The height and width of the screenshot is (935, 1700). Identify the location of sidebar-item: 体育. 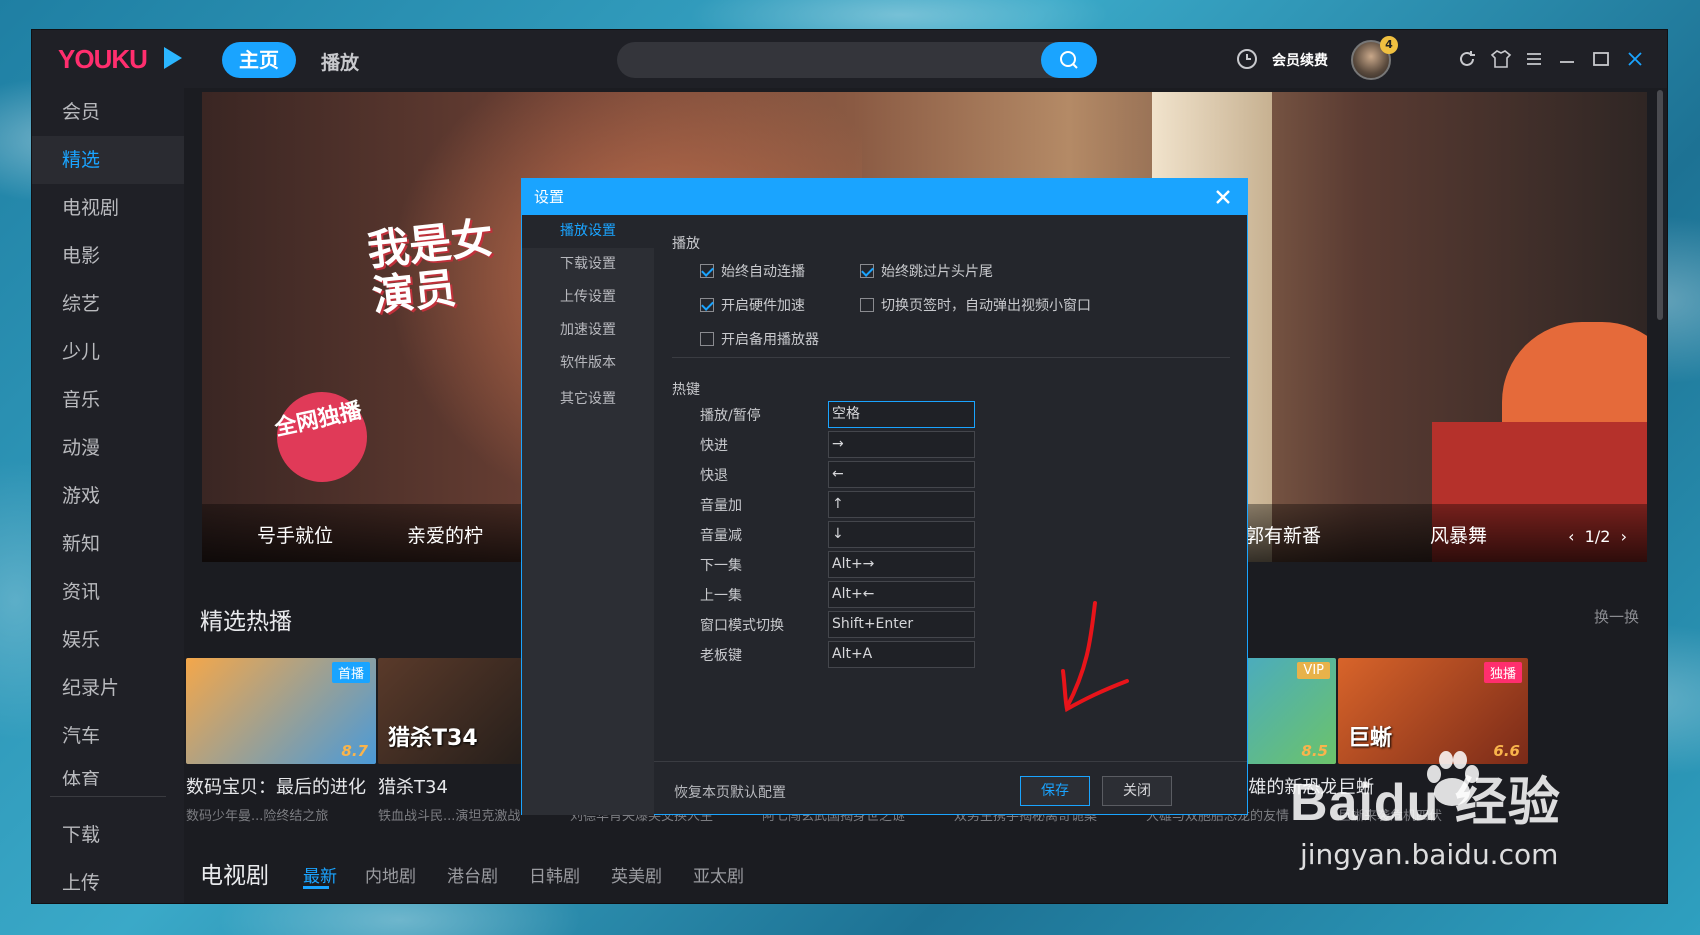
(108, 771).